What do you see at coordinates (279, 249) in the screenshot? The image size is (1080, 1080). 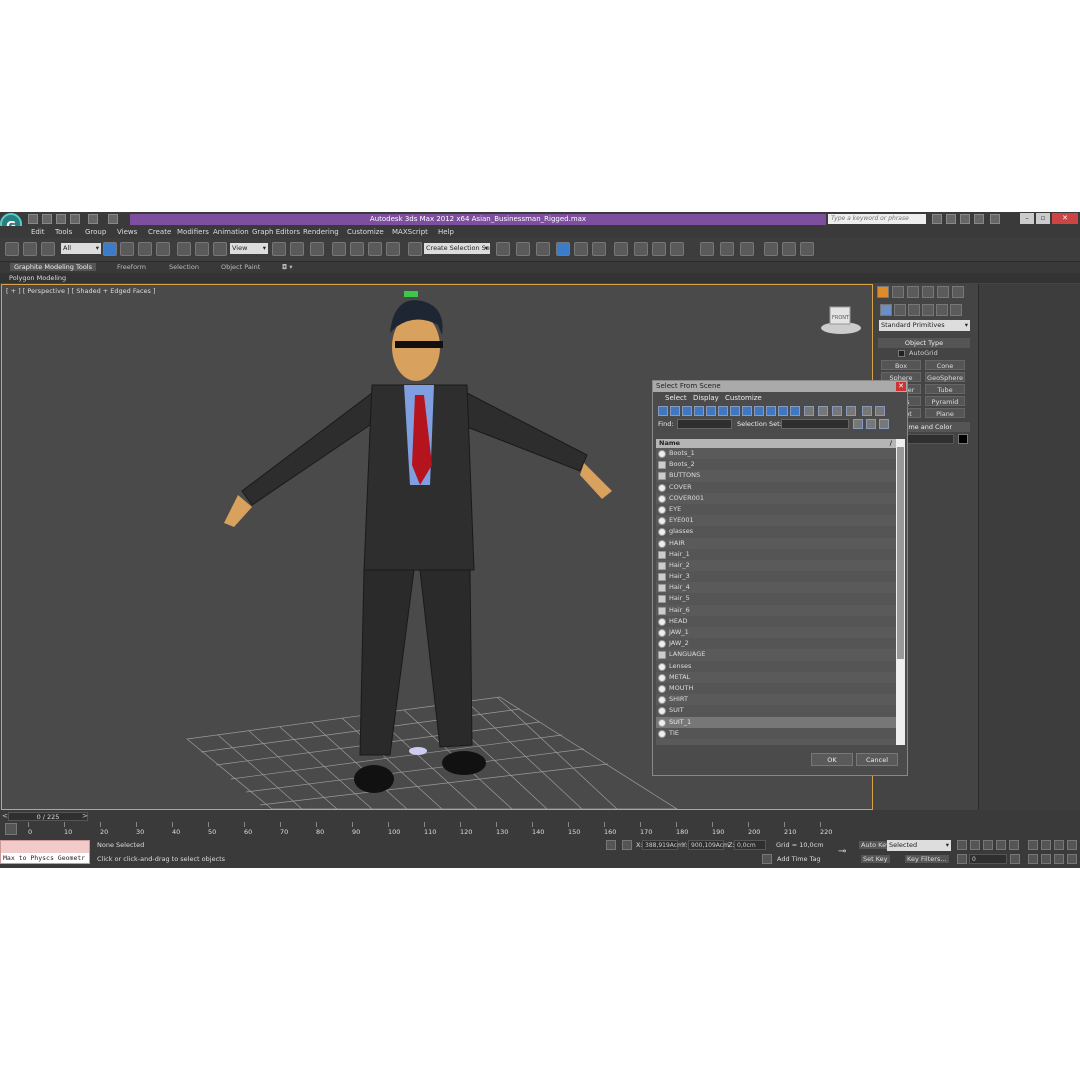 I see `pivot-center-icon` at bounding box center [279, 249].